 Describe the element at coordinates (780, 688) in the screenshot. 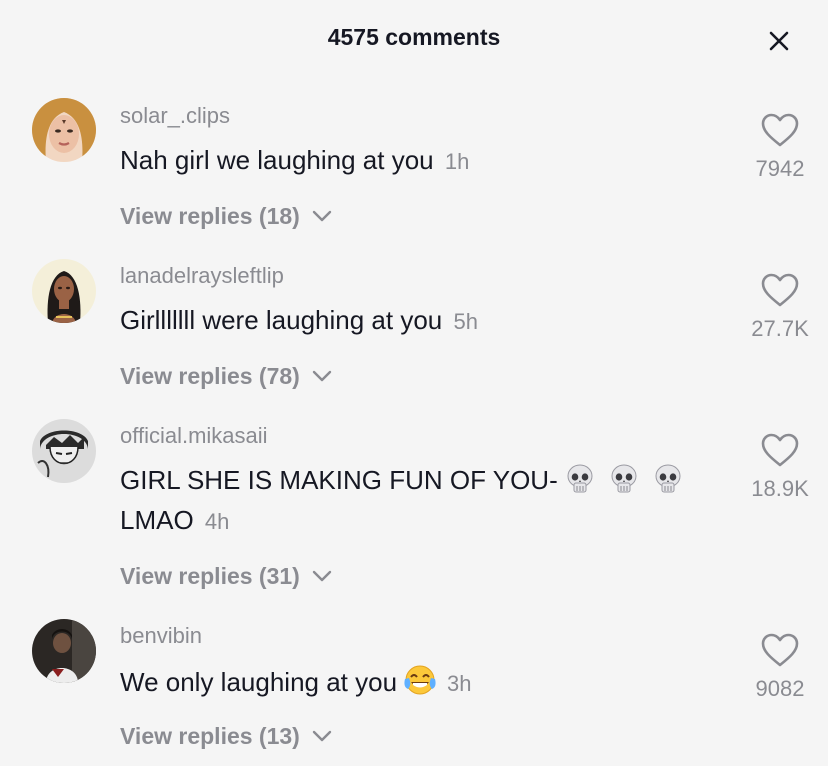

I see `like-count: 9082` at that location.